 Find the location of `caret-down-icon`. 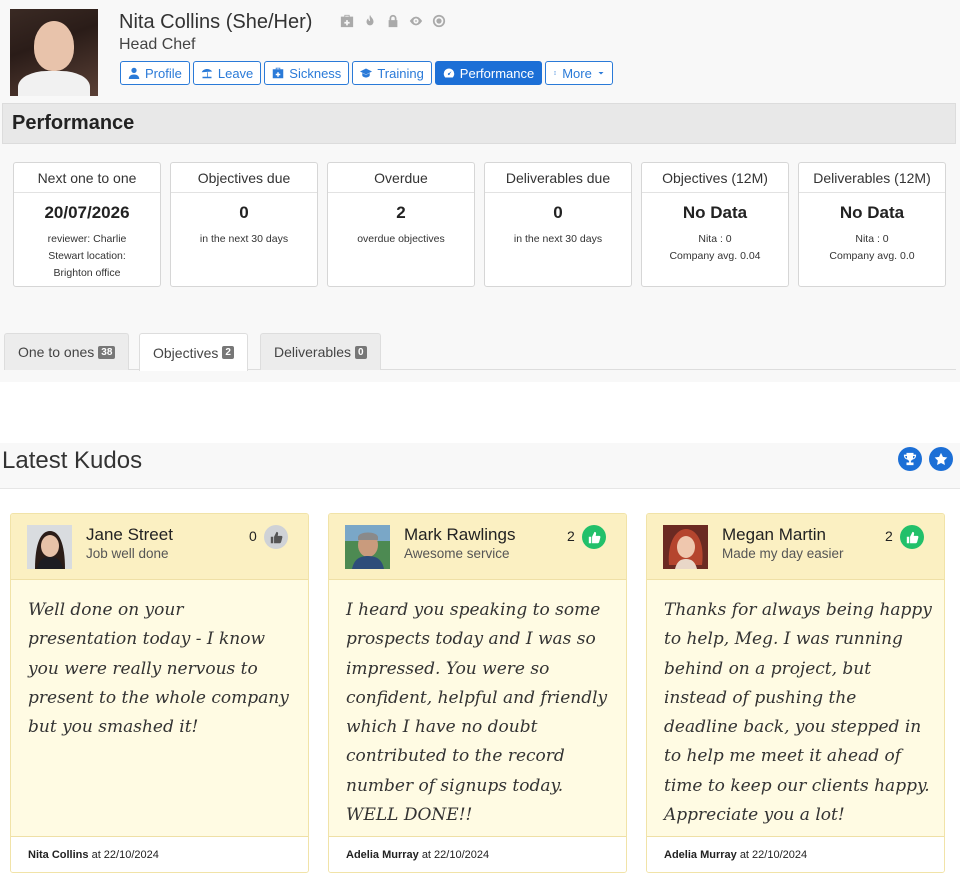

caret-down-icon is located at coordinates (601, 73).